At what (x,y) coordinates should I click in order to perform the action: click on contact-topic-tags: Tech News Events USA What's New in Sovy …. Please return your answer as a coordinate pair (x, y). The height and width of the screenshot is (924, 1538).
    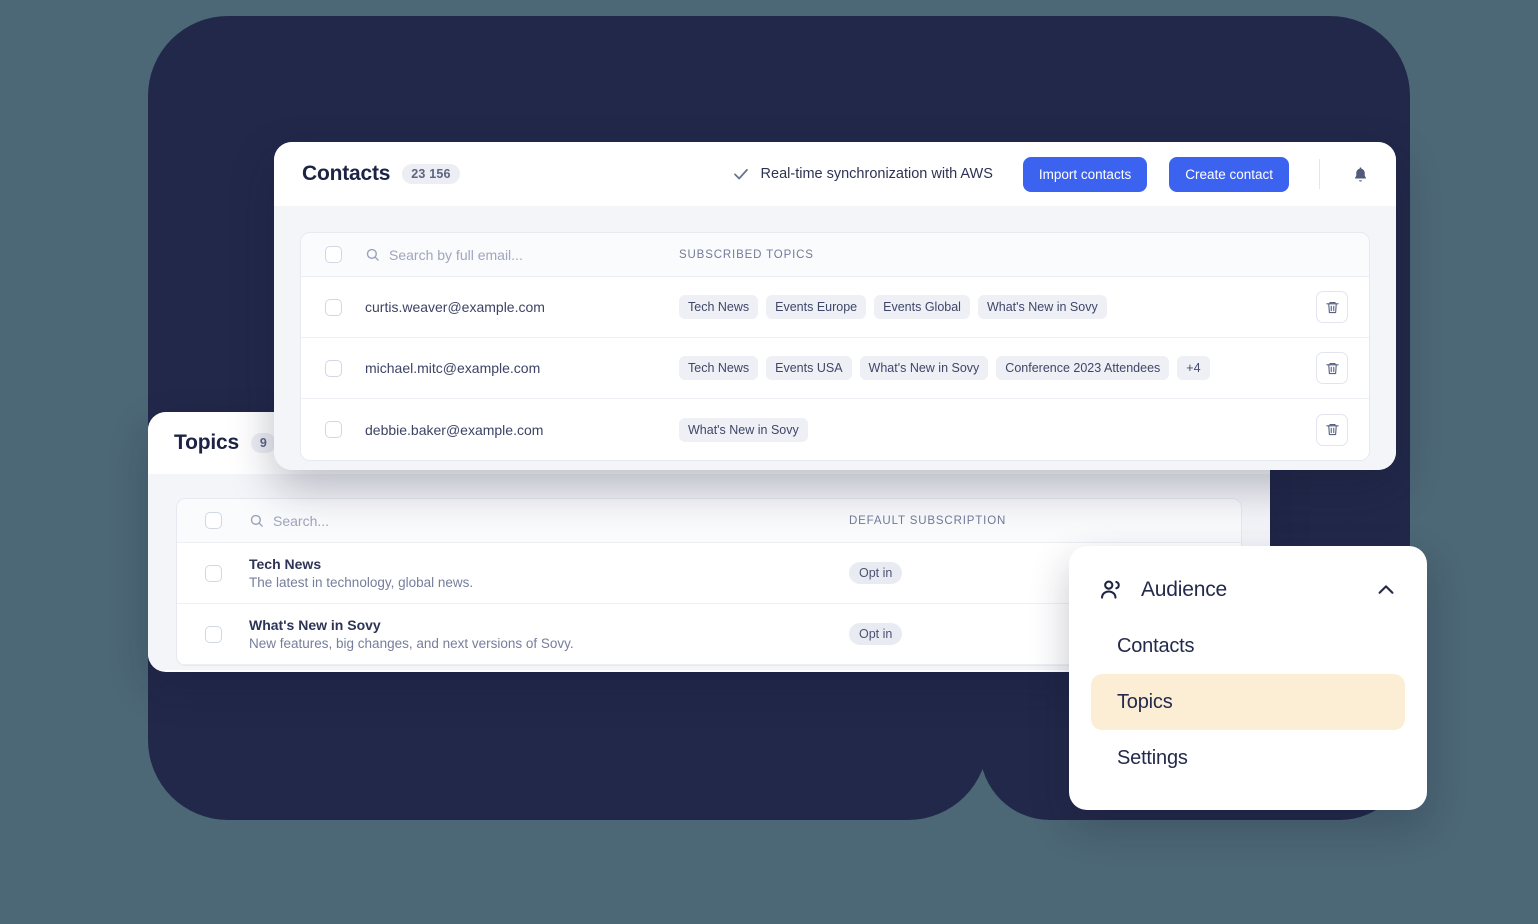
    Looking at the image, I should click on (987, 368).